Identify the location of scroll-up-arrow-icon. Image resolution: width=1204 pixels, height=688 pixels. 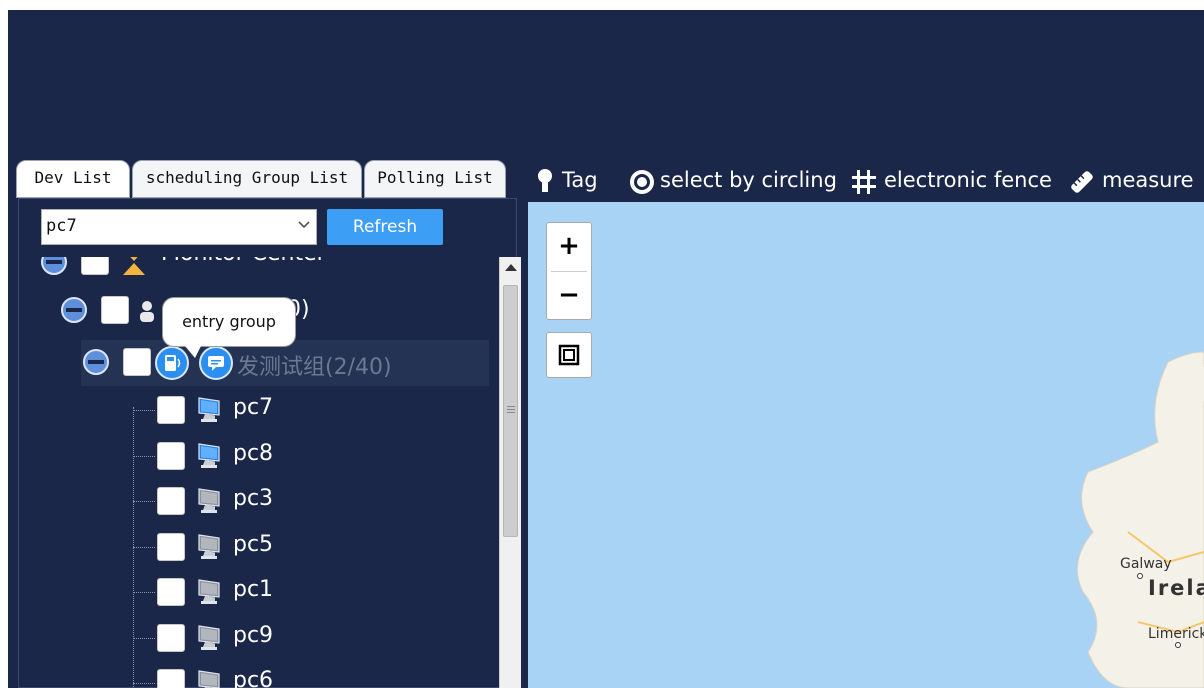
(511, 267).